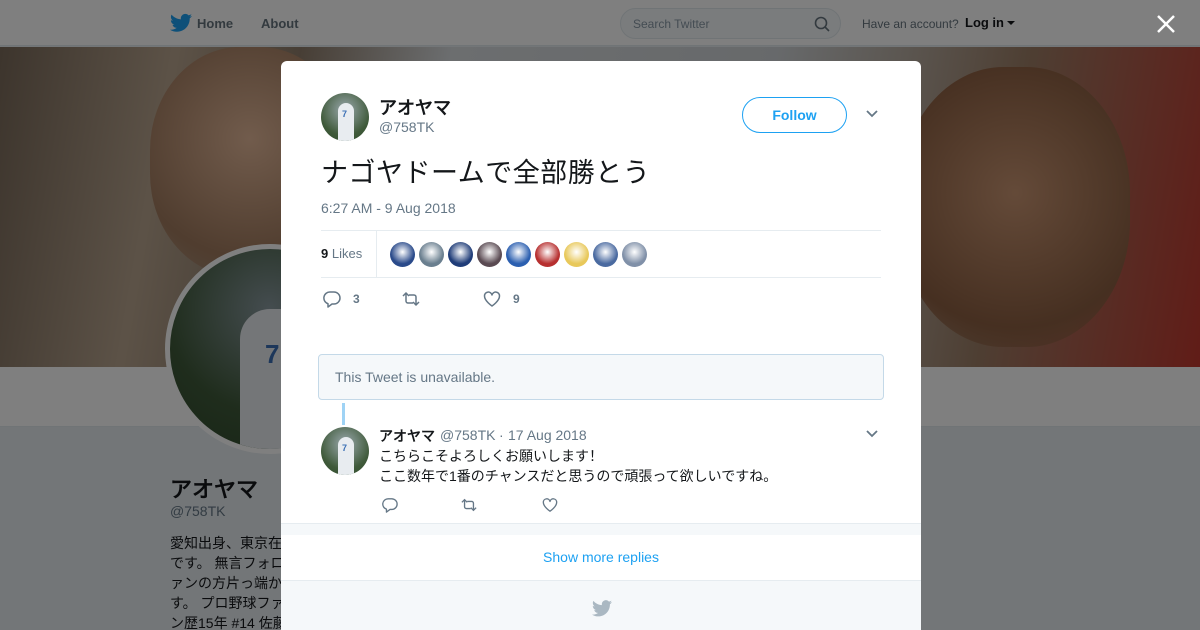  What do you see at coordinates (356, 299) in the screenshot?
I see `reply-count: 3` at bounding box center [356, 299].